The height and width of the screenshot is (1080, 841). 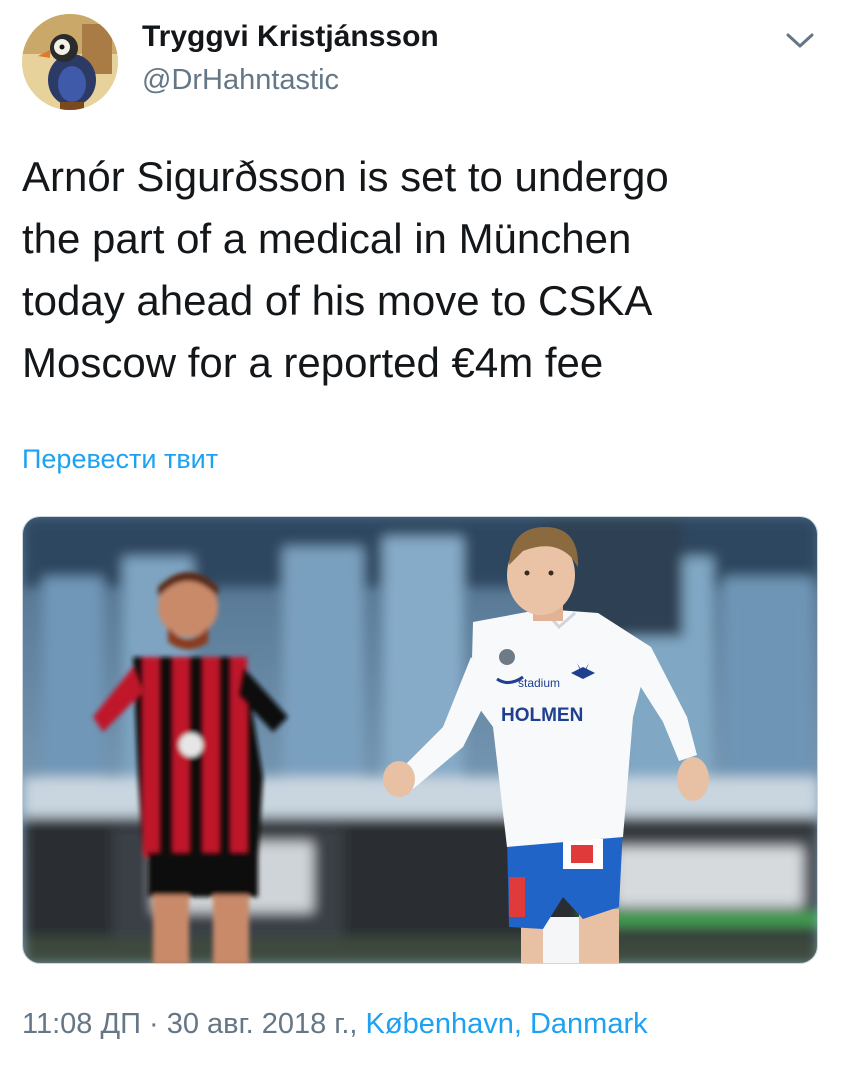 What do you see at coordinates (290, 37) in the screenshot?
I see `author-display-name: Tryggvi Kristjánsson` at bounding box center [290, 37].